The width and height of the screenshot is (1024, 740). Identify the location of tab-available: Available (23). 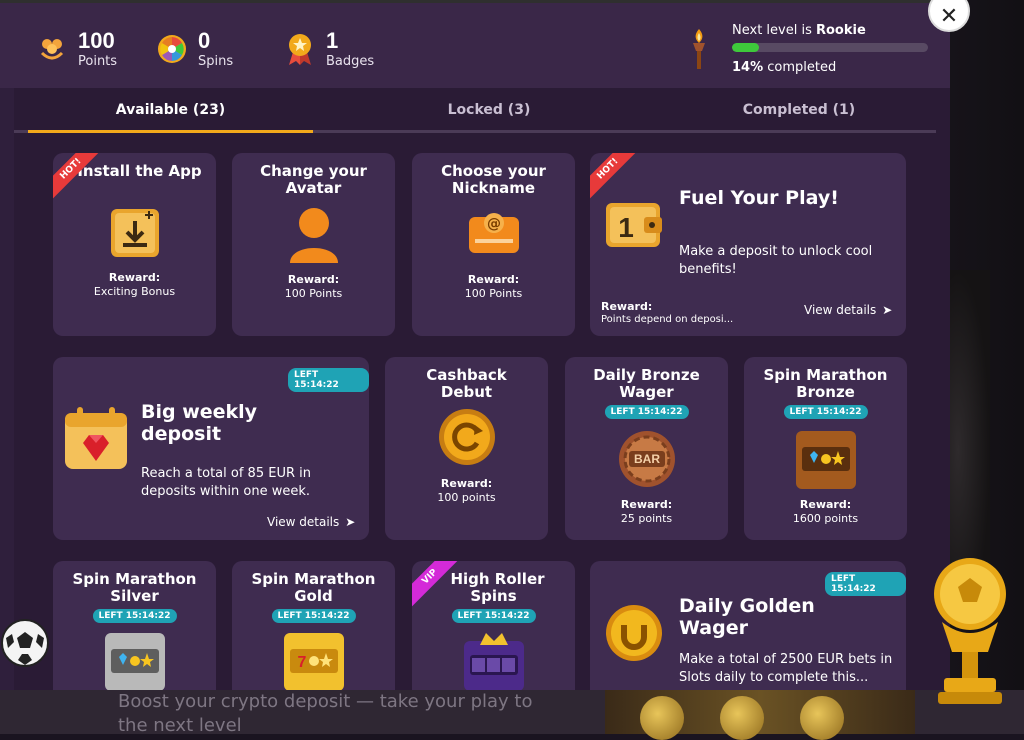
(170, 116).